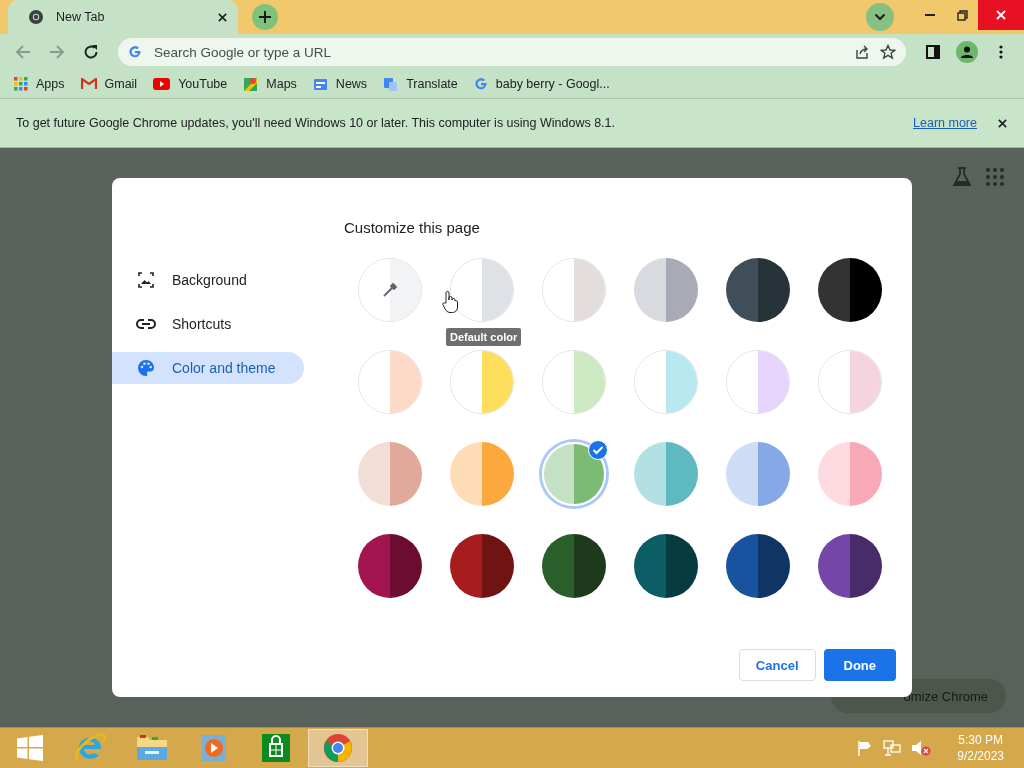 This screenshot has height=768, width=1024. Describe the element at coordinates (1001, 52) in the screenshot. I see `more-vertical-icon` at that location.